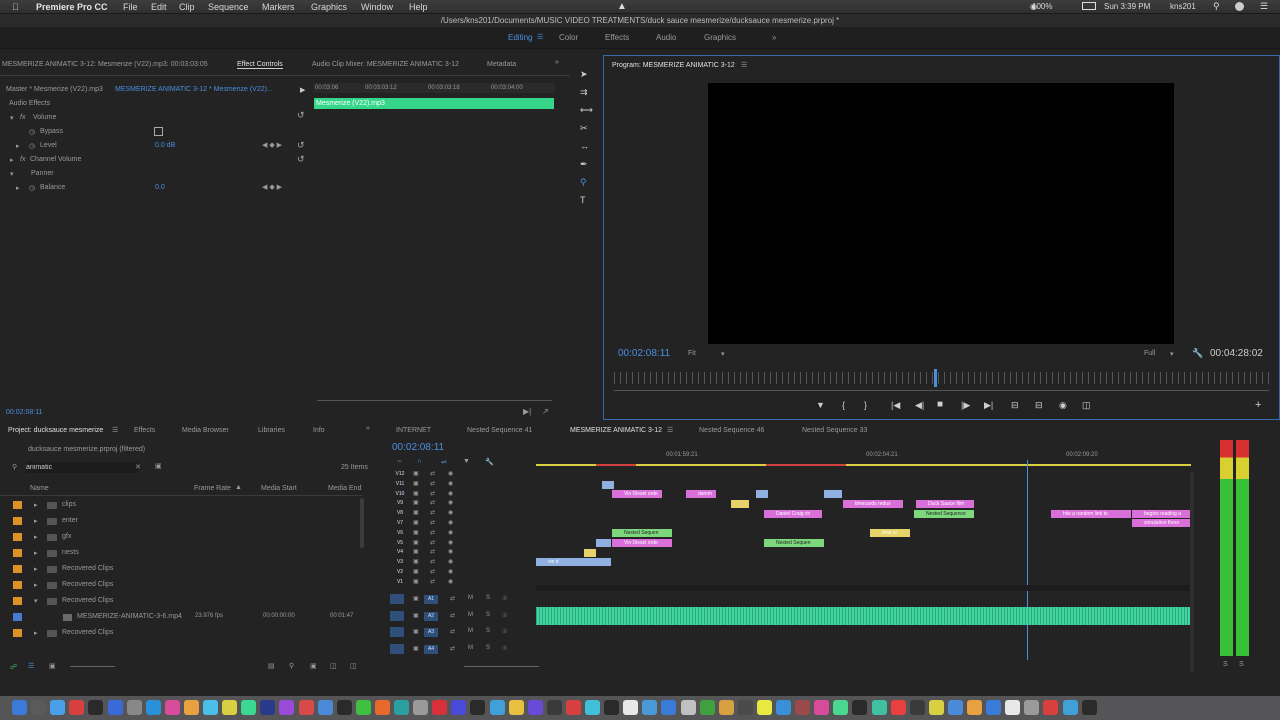  What do you see at coordinates (54, 89) in the screenshot?
I see `master-clip-label: Master * Mesmerize (V22).mp3` at bounding box center [54, 89].